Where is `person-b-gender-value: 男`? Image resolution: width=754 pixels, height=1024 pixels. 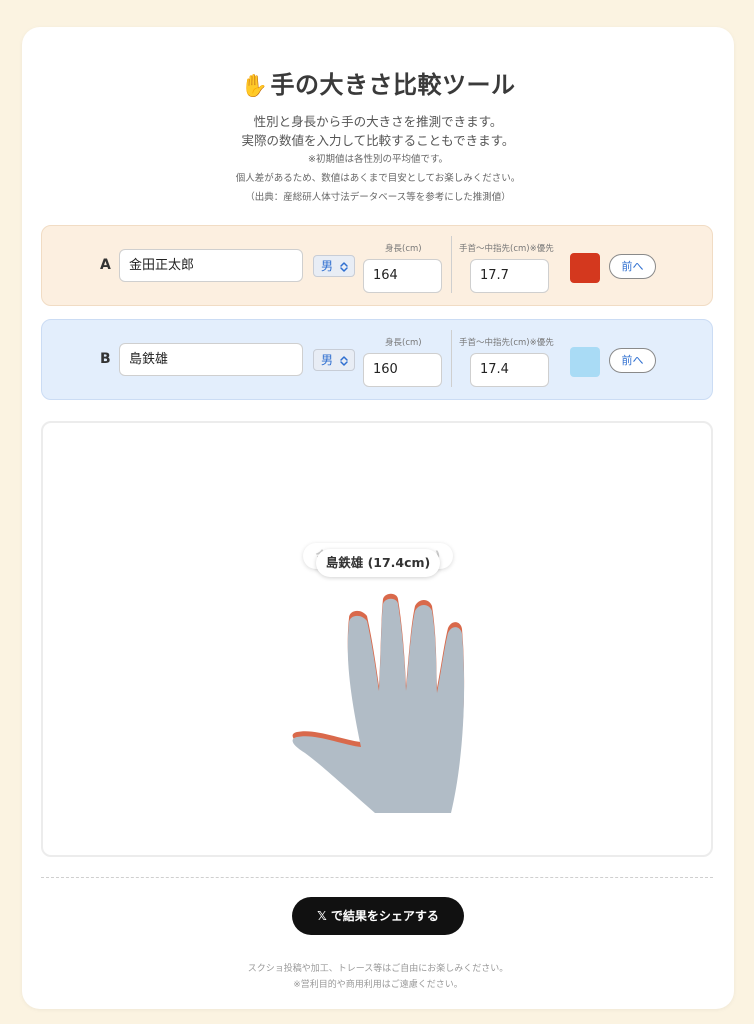
person-b-gender-value: 男 is located at coordinates (327, 360).